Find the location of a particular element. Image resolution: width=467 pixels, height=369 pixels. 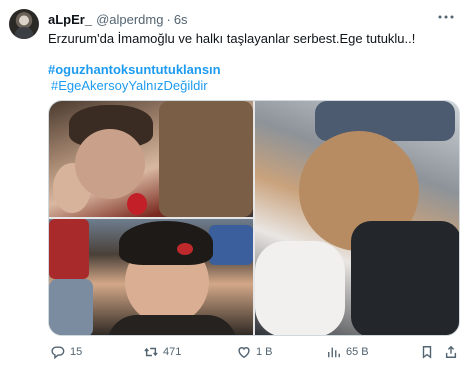

share-icon is located at coordinates (451, 351).